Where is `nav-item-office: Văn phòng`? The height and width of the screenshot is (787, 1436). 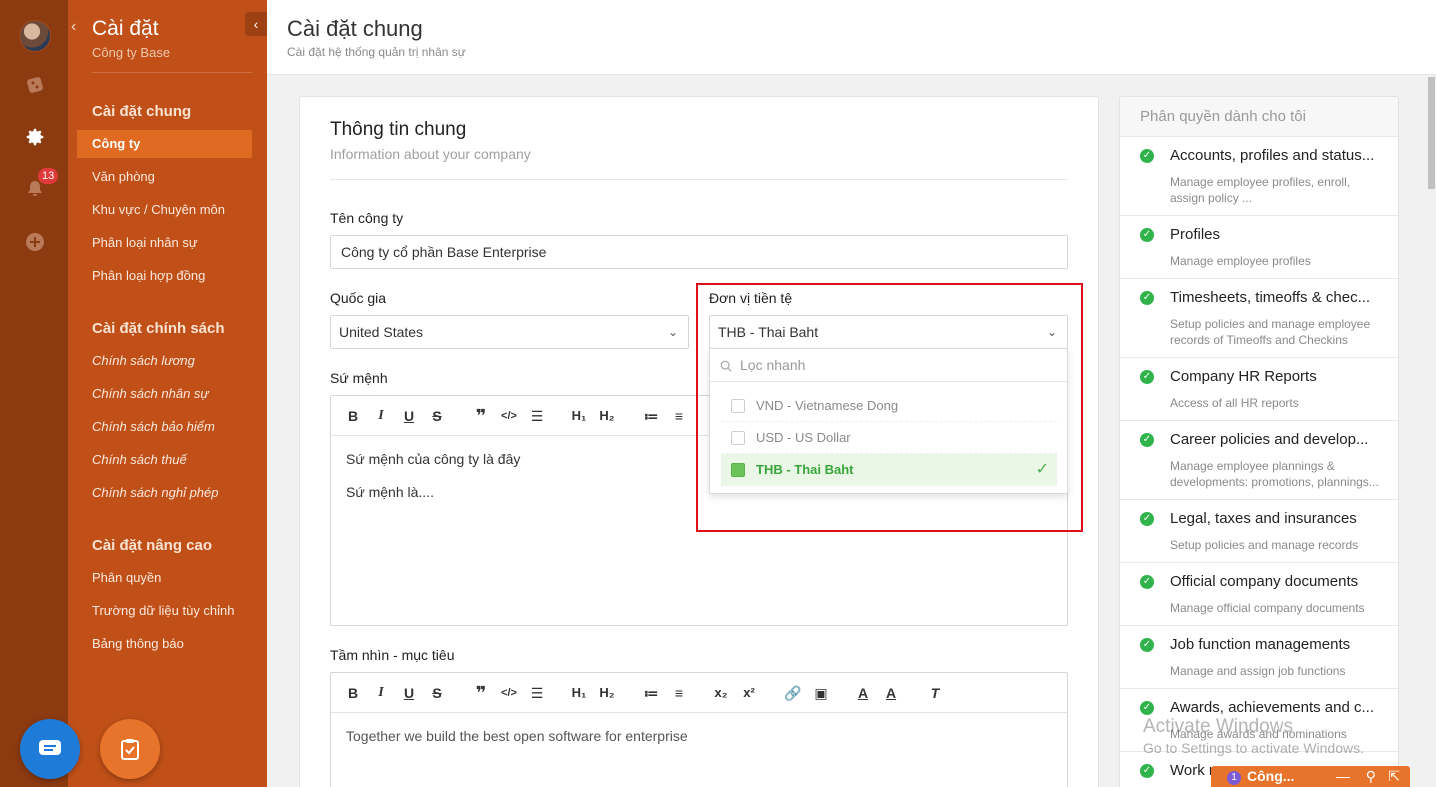
nav-item-office: Văn phòng is located at coordinates (164, 177).